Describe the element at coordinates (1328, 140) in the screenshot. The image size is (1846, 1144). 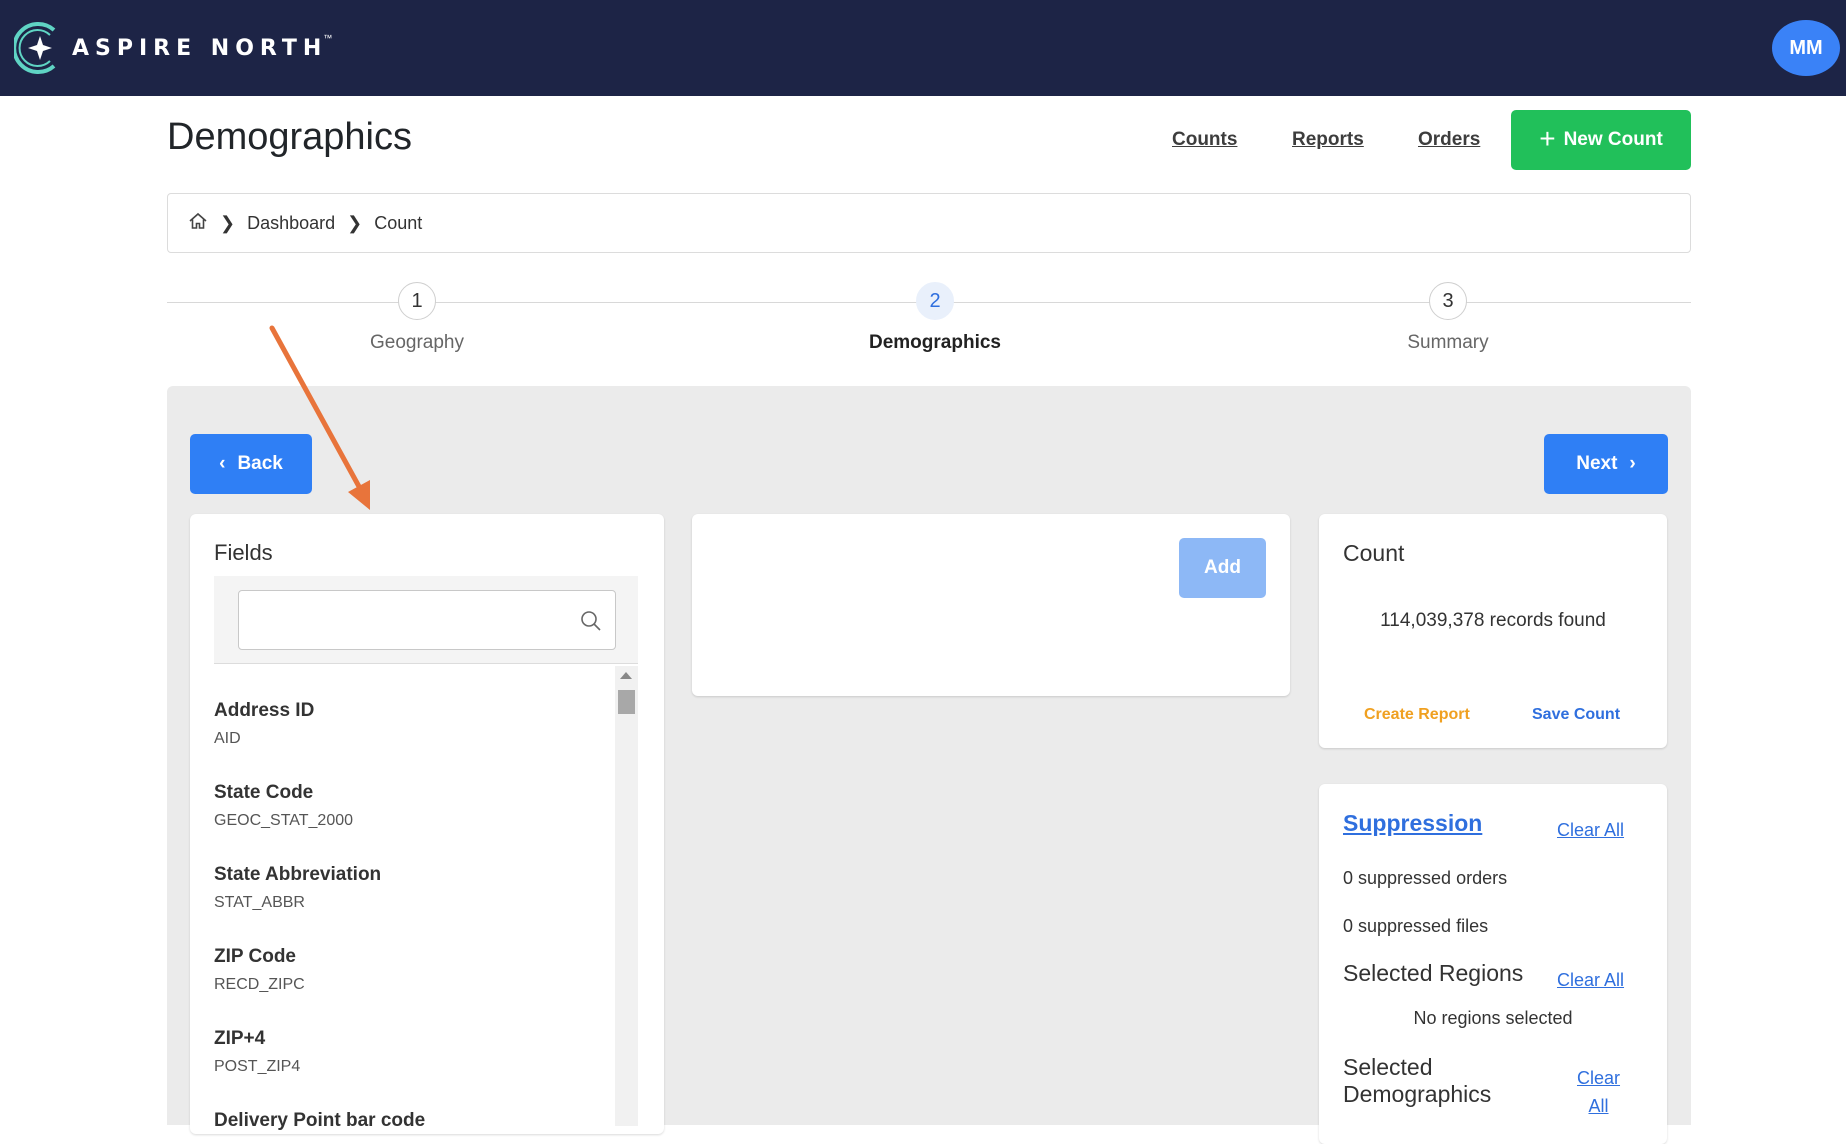
I see `reports-link: Reports` at that location.